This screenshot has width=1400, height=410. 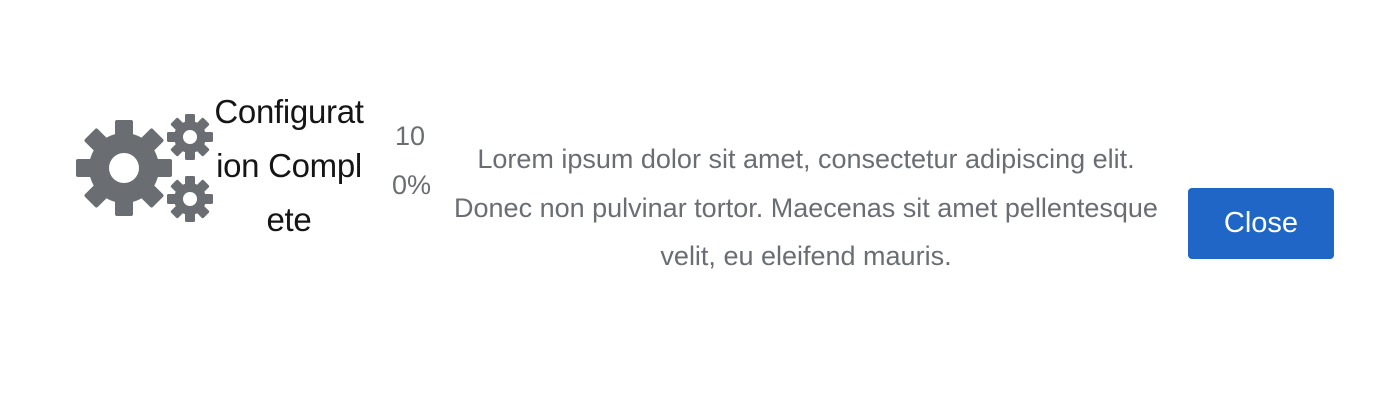 What do you see at coordinates (1261, 223) in the screenshot?
I see `close-button: Close` at bounding box center [1261, 223].